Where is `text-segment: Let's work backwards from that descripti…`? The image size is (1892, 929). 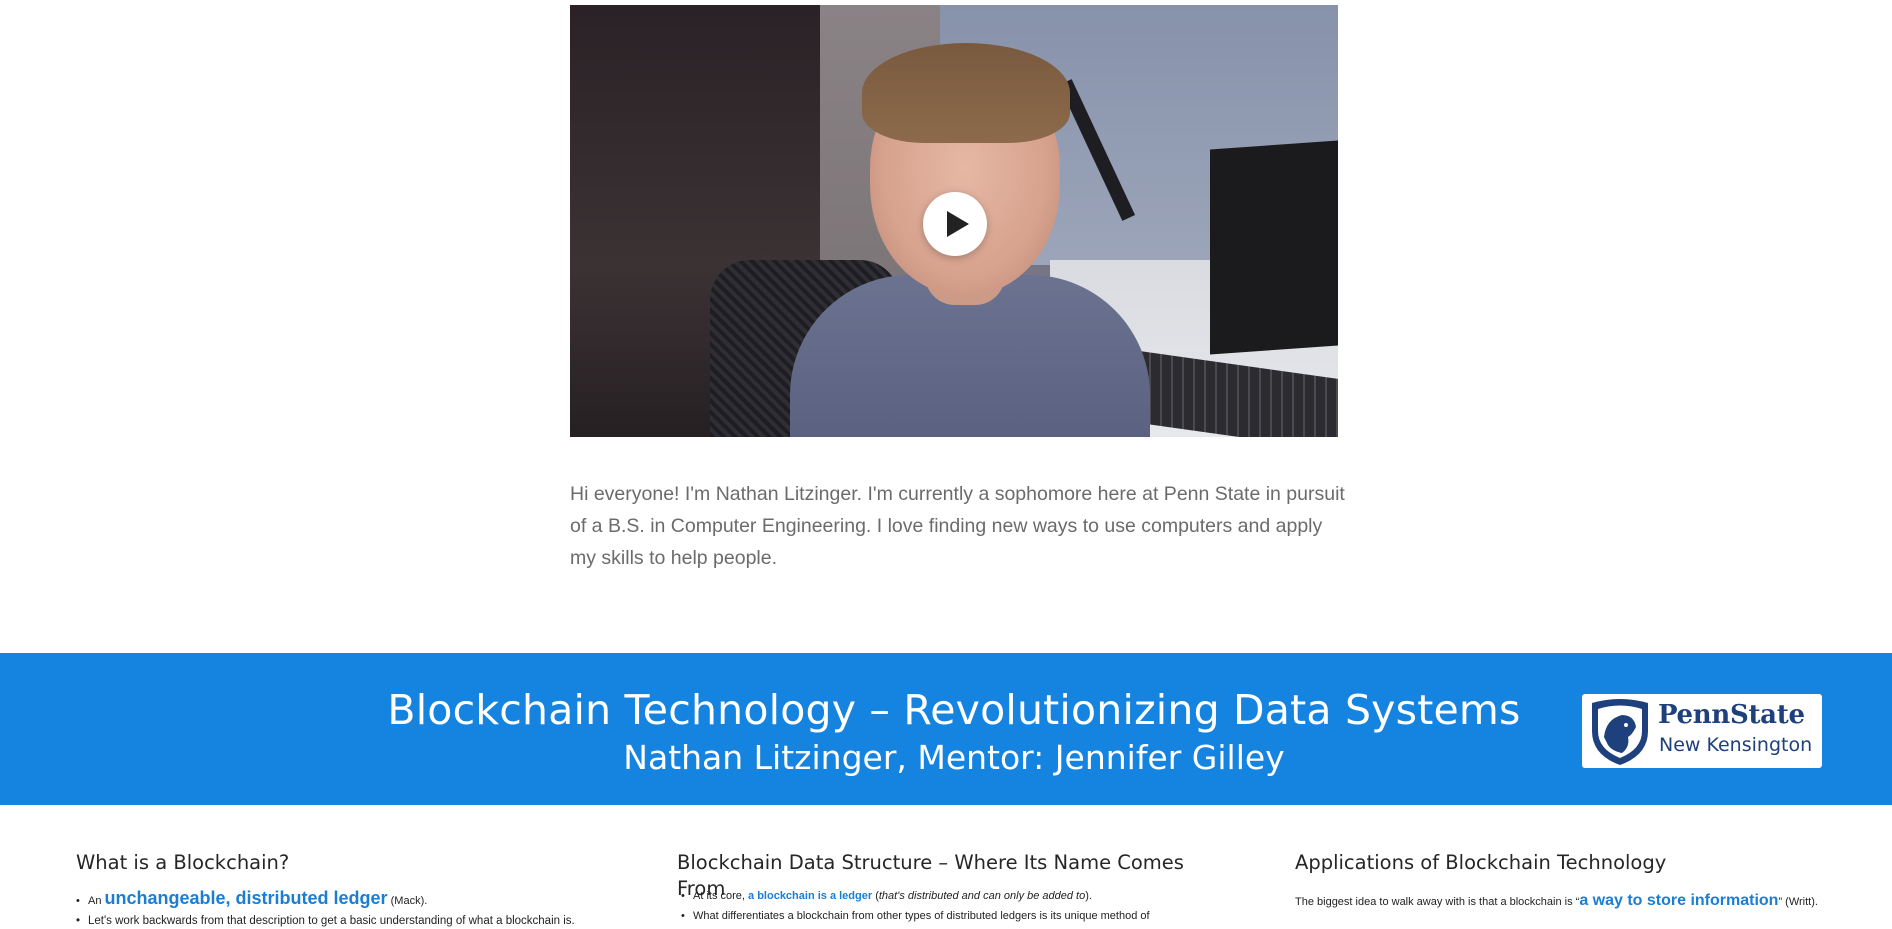
text-segment: Let's work backwards from that descripti… is located at coordinates (331, 921).